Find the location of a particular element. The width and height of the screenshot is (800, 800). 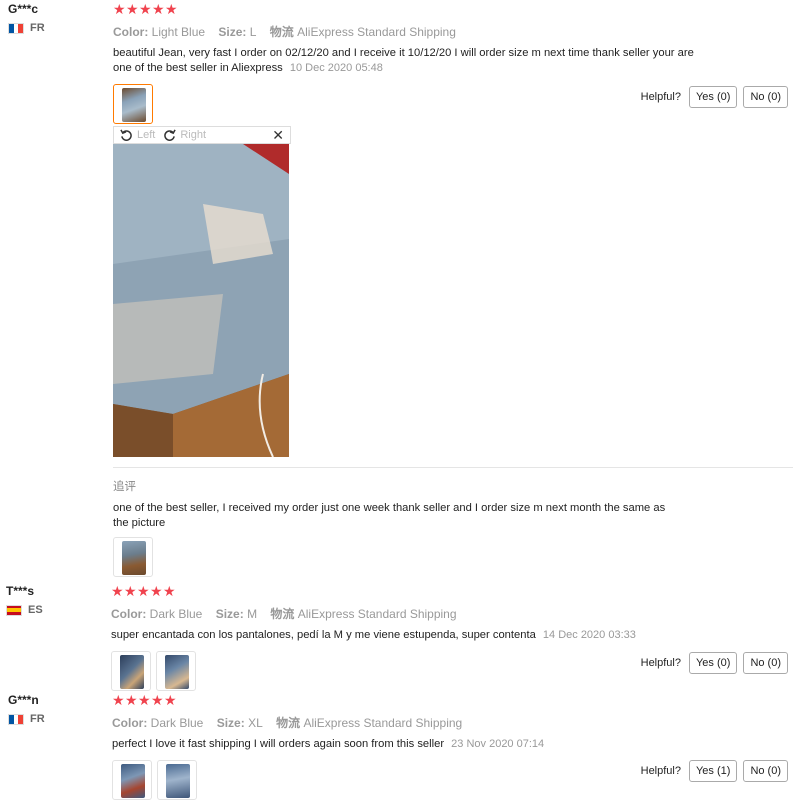

helpful-yes-button: Yes (1) is located at coordinates (713, 771).